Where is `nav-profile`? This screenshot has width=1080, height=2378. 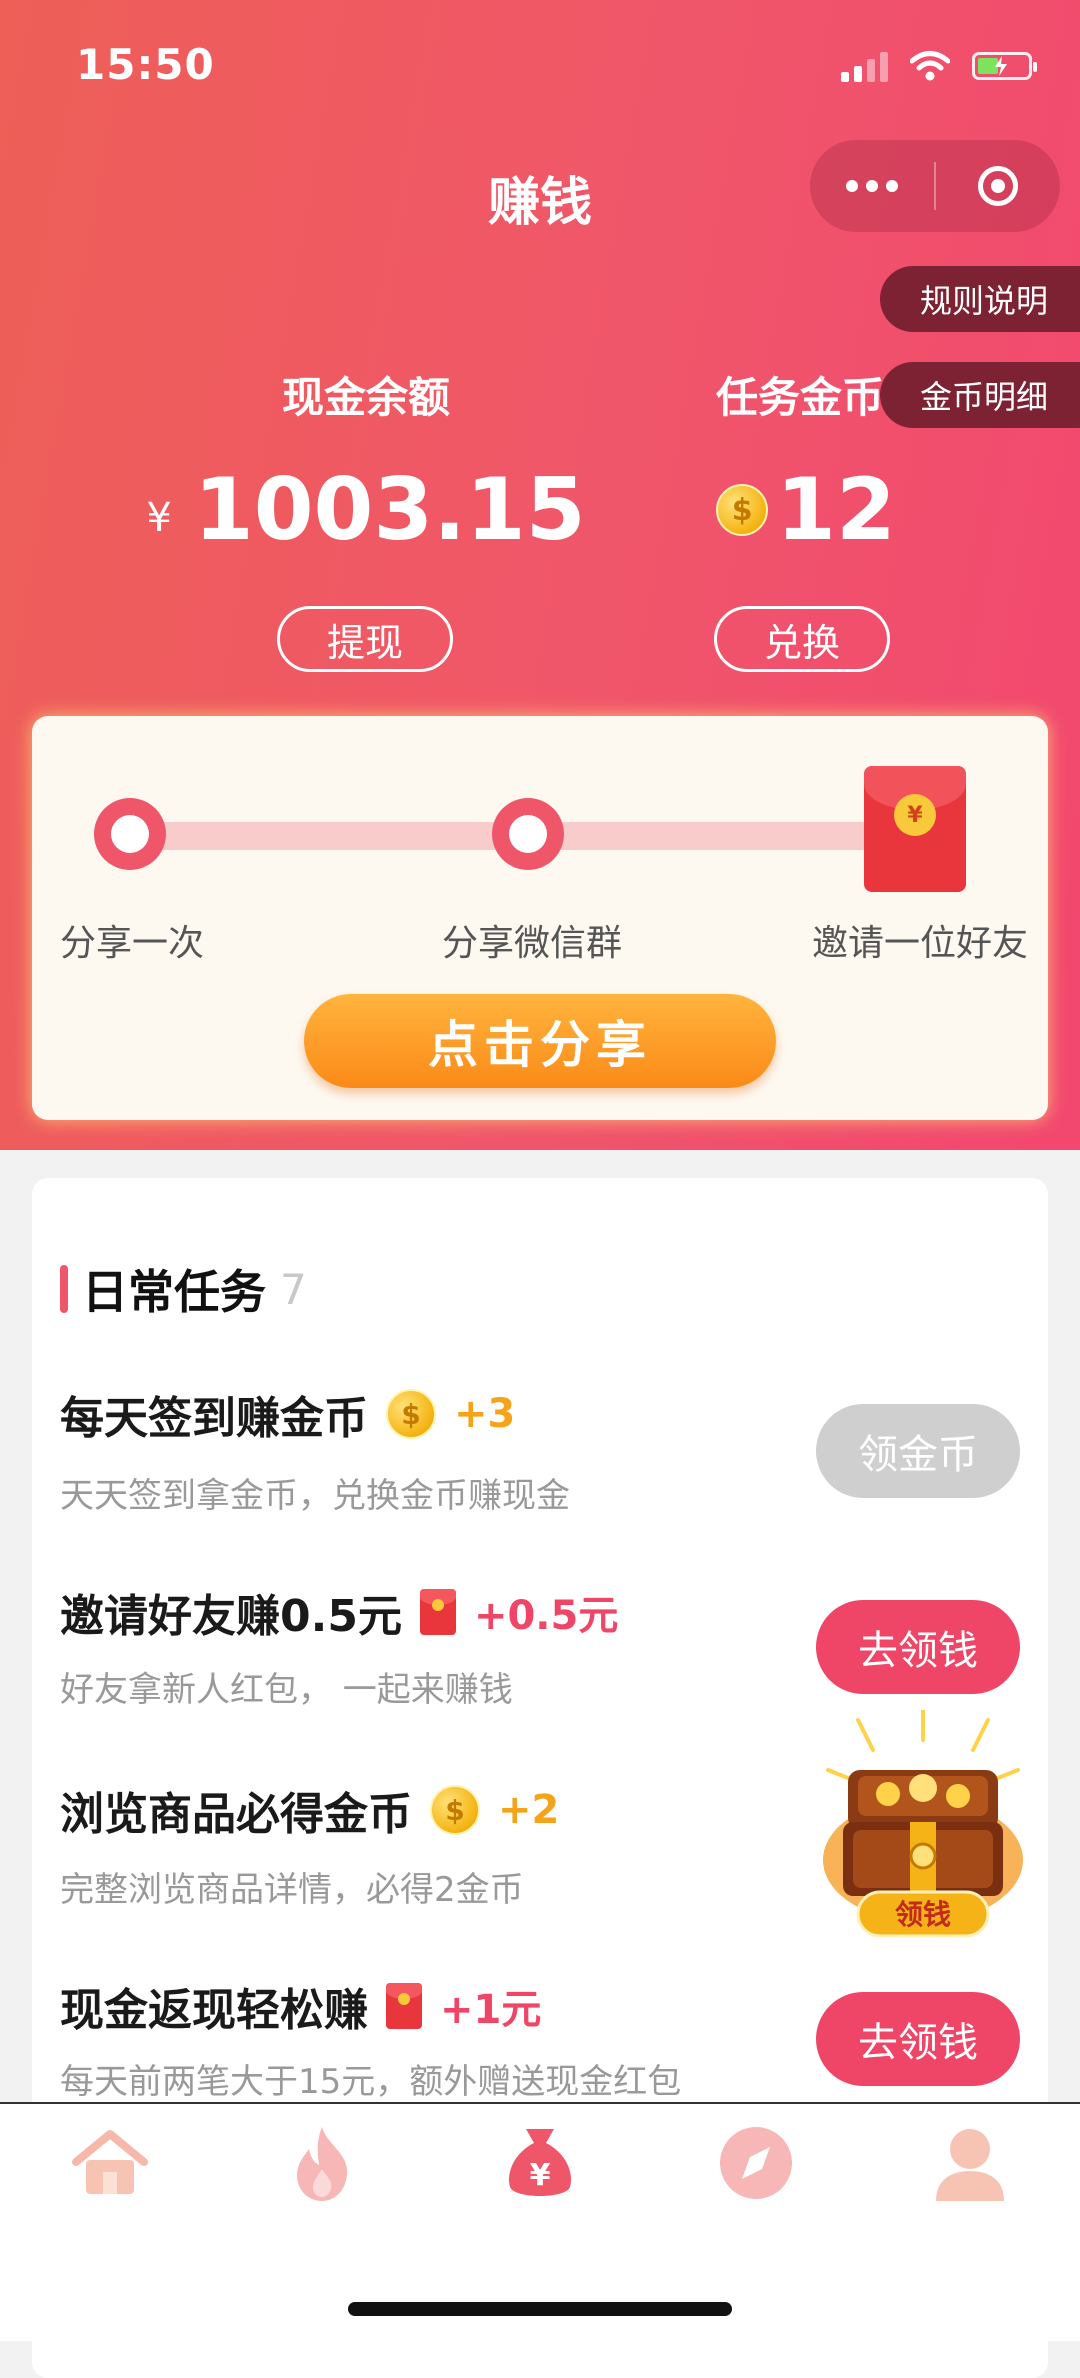
nav-profile is located at coordinates (970, 2163).